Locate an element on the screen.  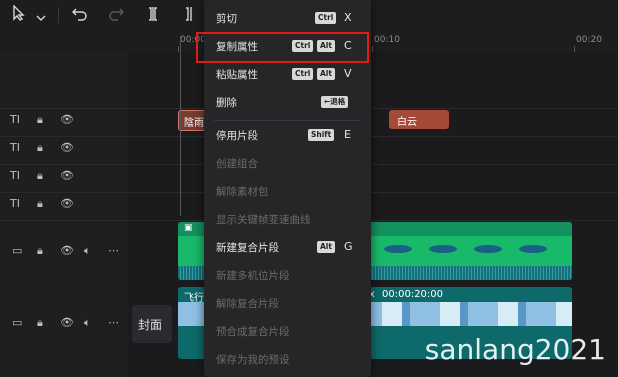
menu-item-precompose-compound-clip: 预合成复合片段 is located at coordinates (287, 331).